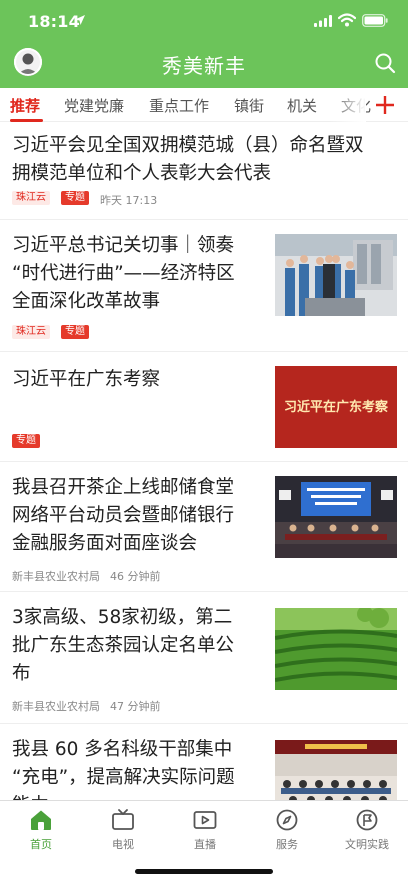 The width and height of the screenshot is (408, 883). What do you see at coordinates (105, 543) in the screenshot?
I see `news-title-line: 金融服务面对面座谈会` at bounding box center [105, 543].